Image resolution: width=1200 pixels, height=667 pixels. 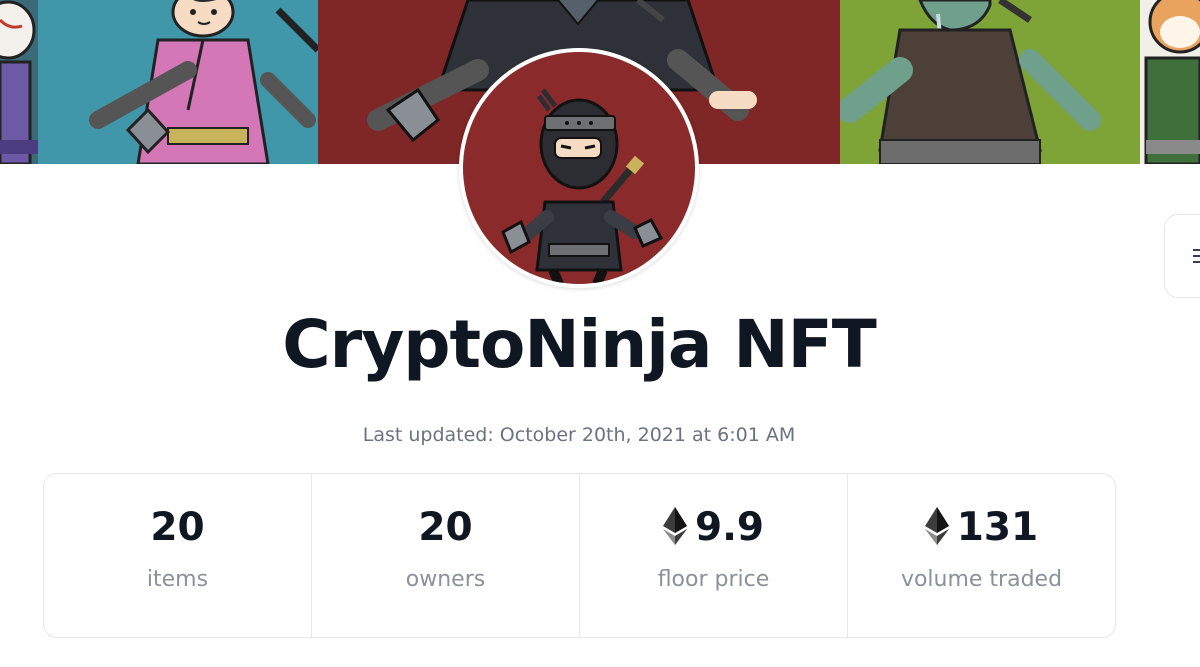 What do you see at coordinates (713, 579) in the screenshot?
I see `stat-floor-price-label: floor price` at bounding box center [713, 579].